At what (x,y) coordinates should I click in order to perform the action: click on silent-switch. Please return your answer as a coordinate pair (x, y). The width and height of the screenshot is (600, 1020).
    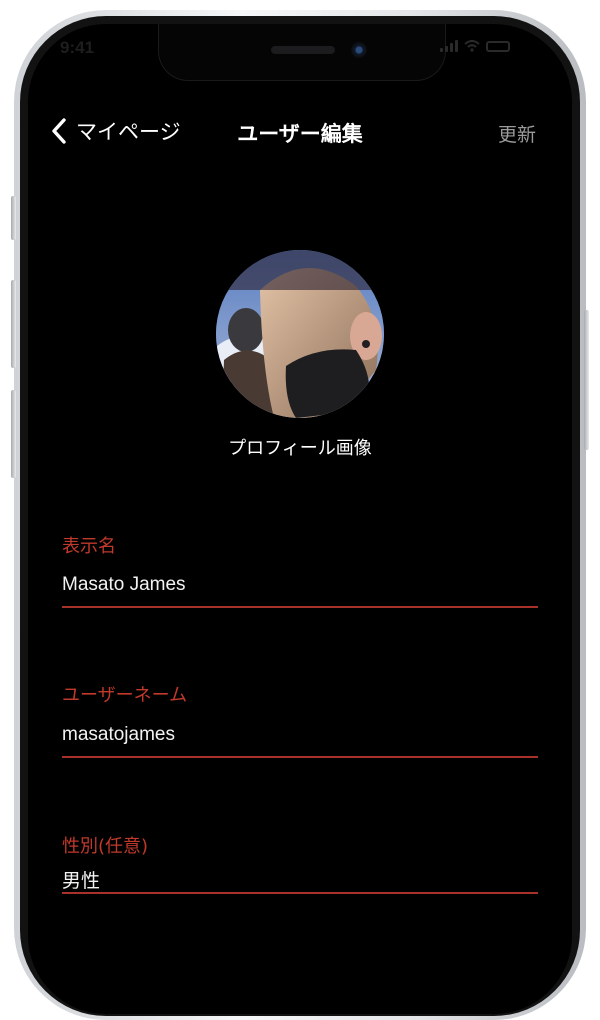
    Looking at the image, I should click on (13, 218).